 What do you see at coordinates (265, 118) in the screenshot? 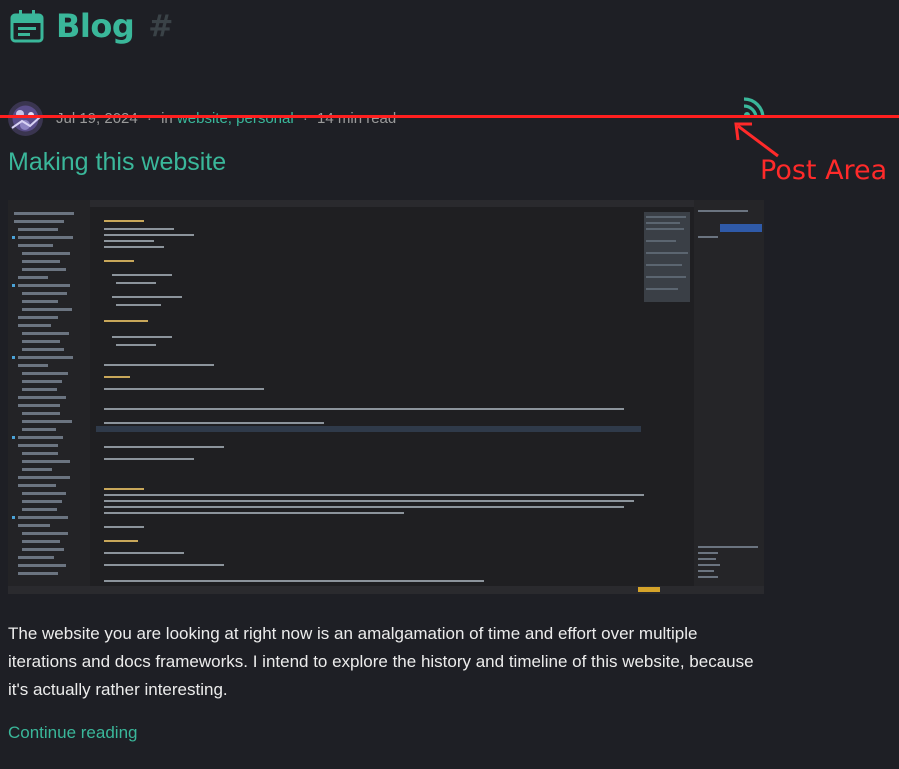
I see `category-link-personal: personal` at bounding box center [265, 118].